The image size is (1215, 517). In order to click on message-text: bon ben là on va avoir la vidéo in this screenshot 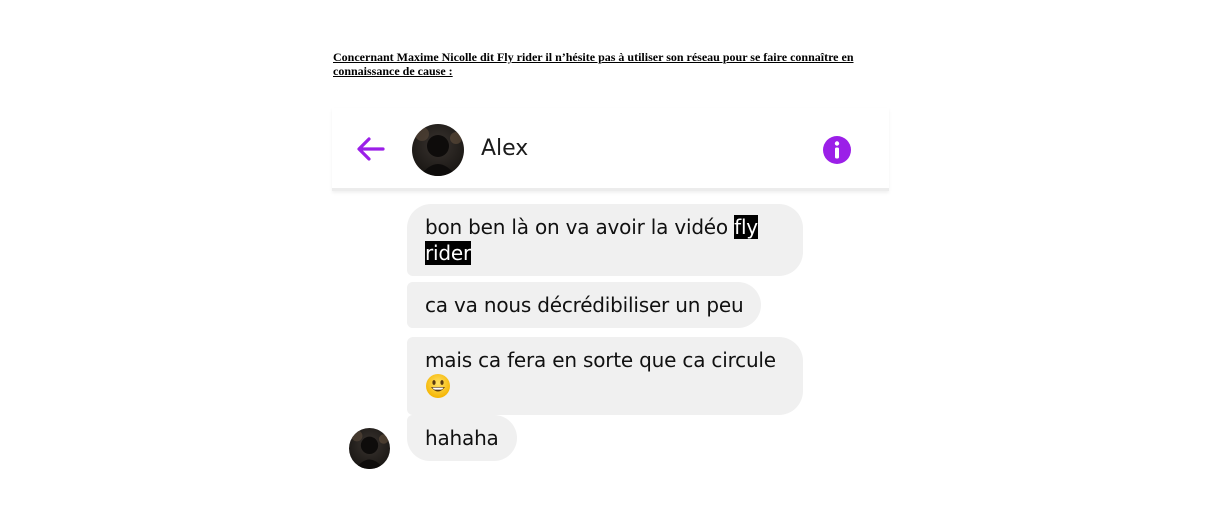, I will do `click(580, 227)`.